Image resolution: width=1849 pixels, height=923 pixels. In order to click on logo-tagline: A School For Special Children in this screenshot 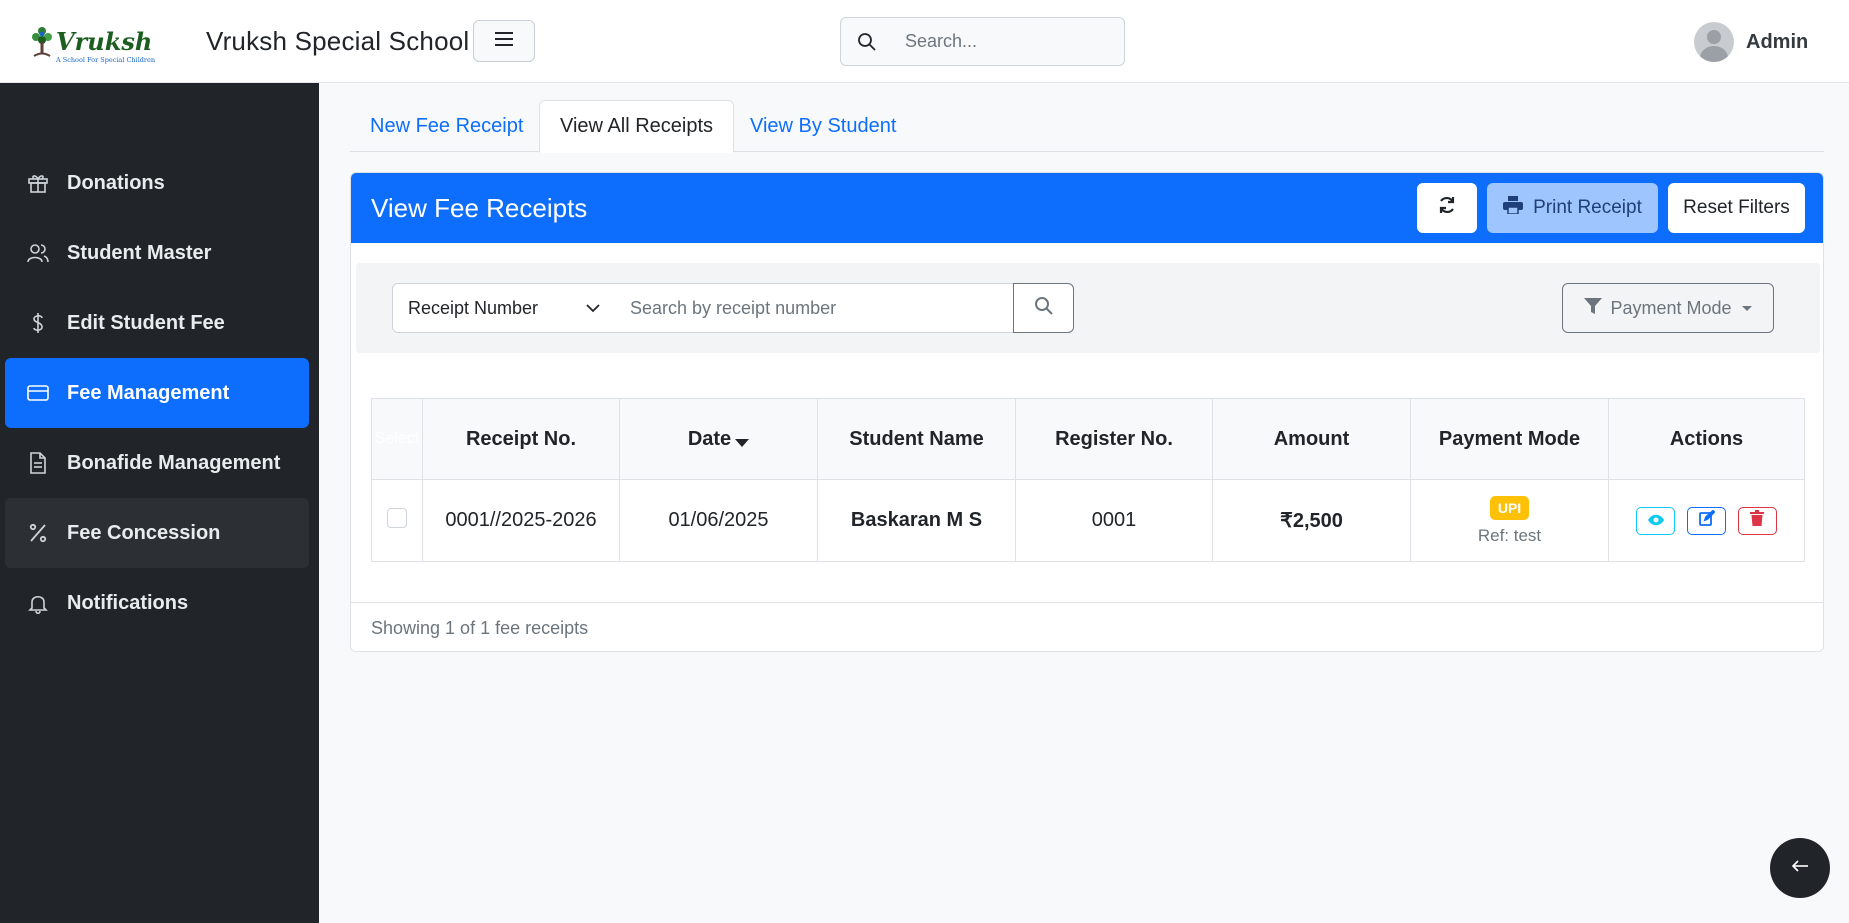, I will do `click(105, 60)`.